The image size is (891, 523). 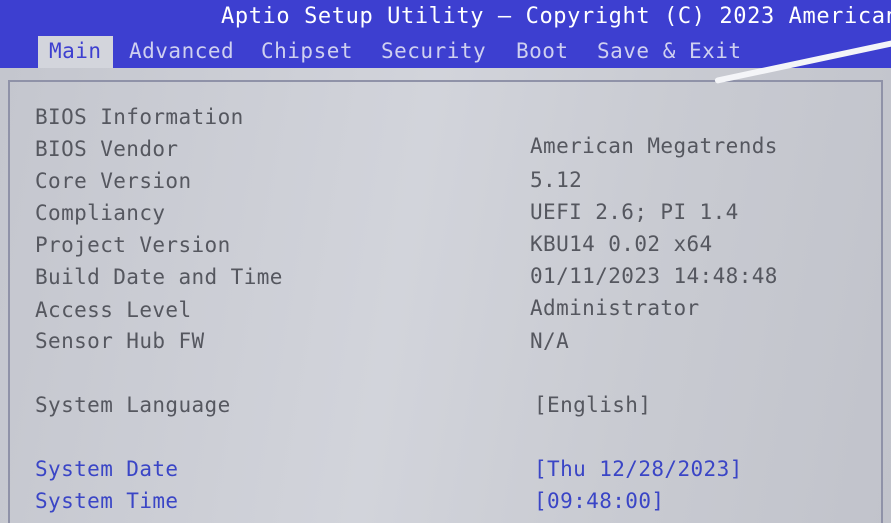 What do you see at coordinates (113, 181) in the screenshot?
I see `core-version-label: Core Version` at bounding box center [113, 181].